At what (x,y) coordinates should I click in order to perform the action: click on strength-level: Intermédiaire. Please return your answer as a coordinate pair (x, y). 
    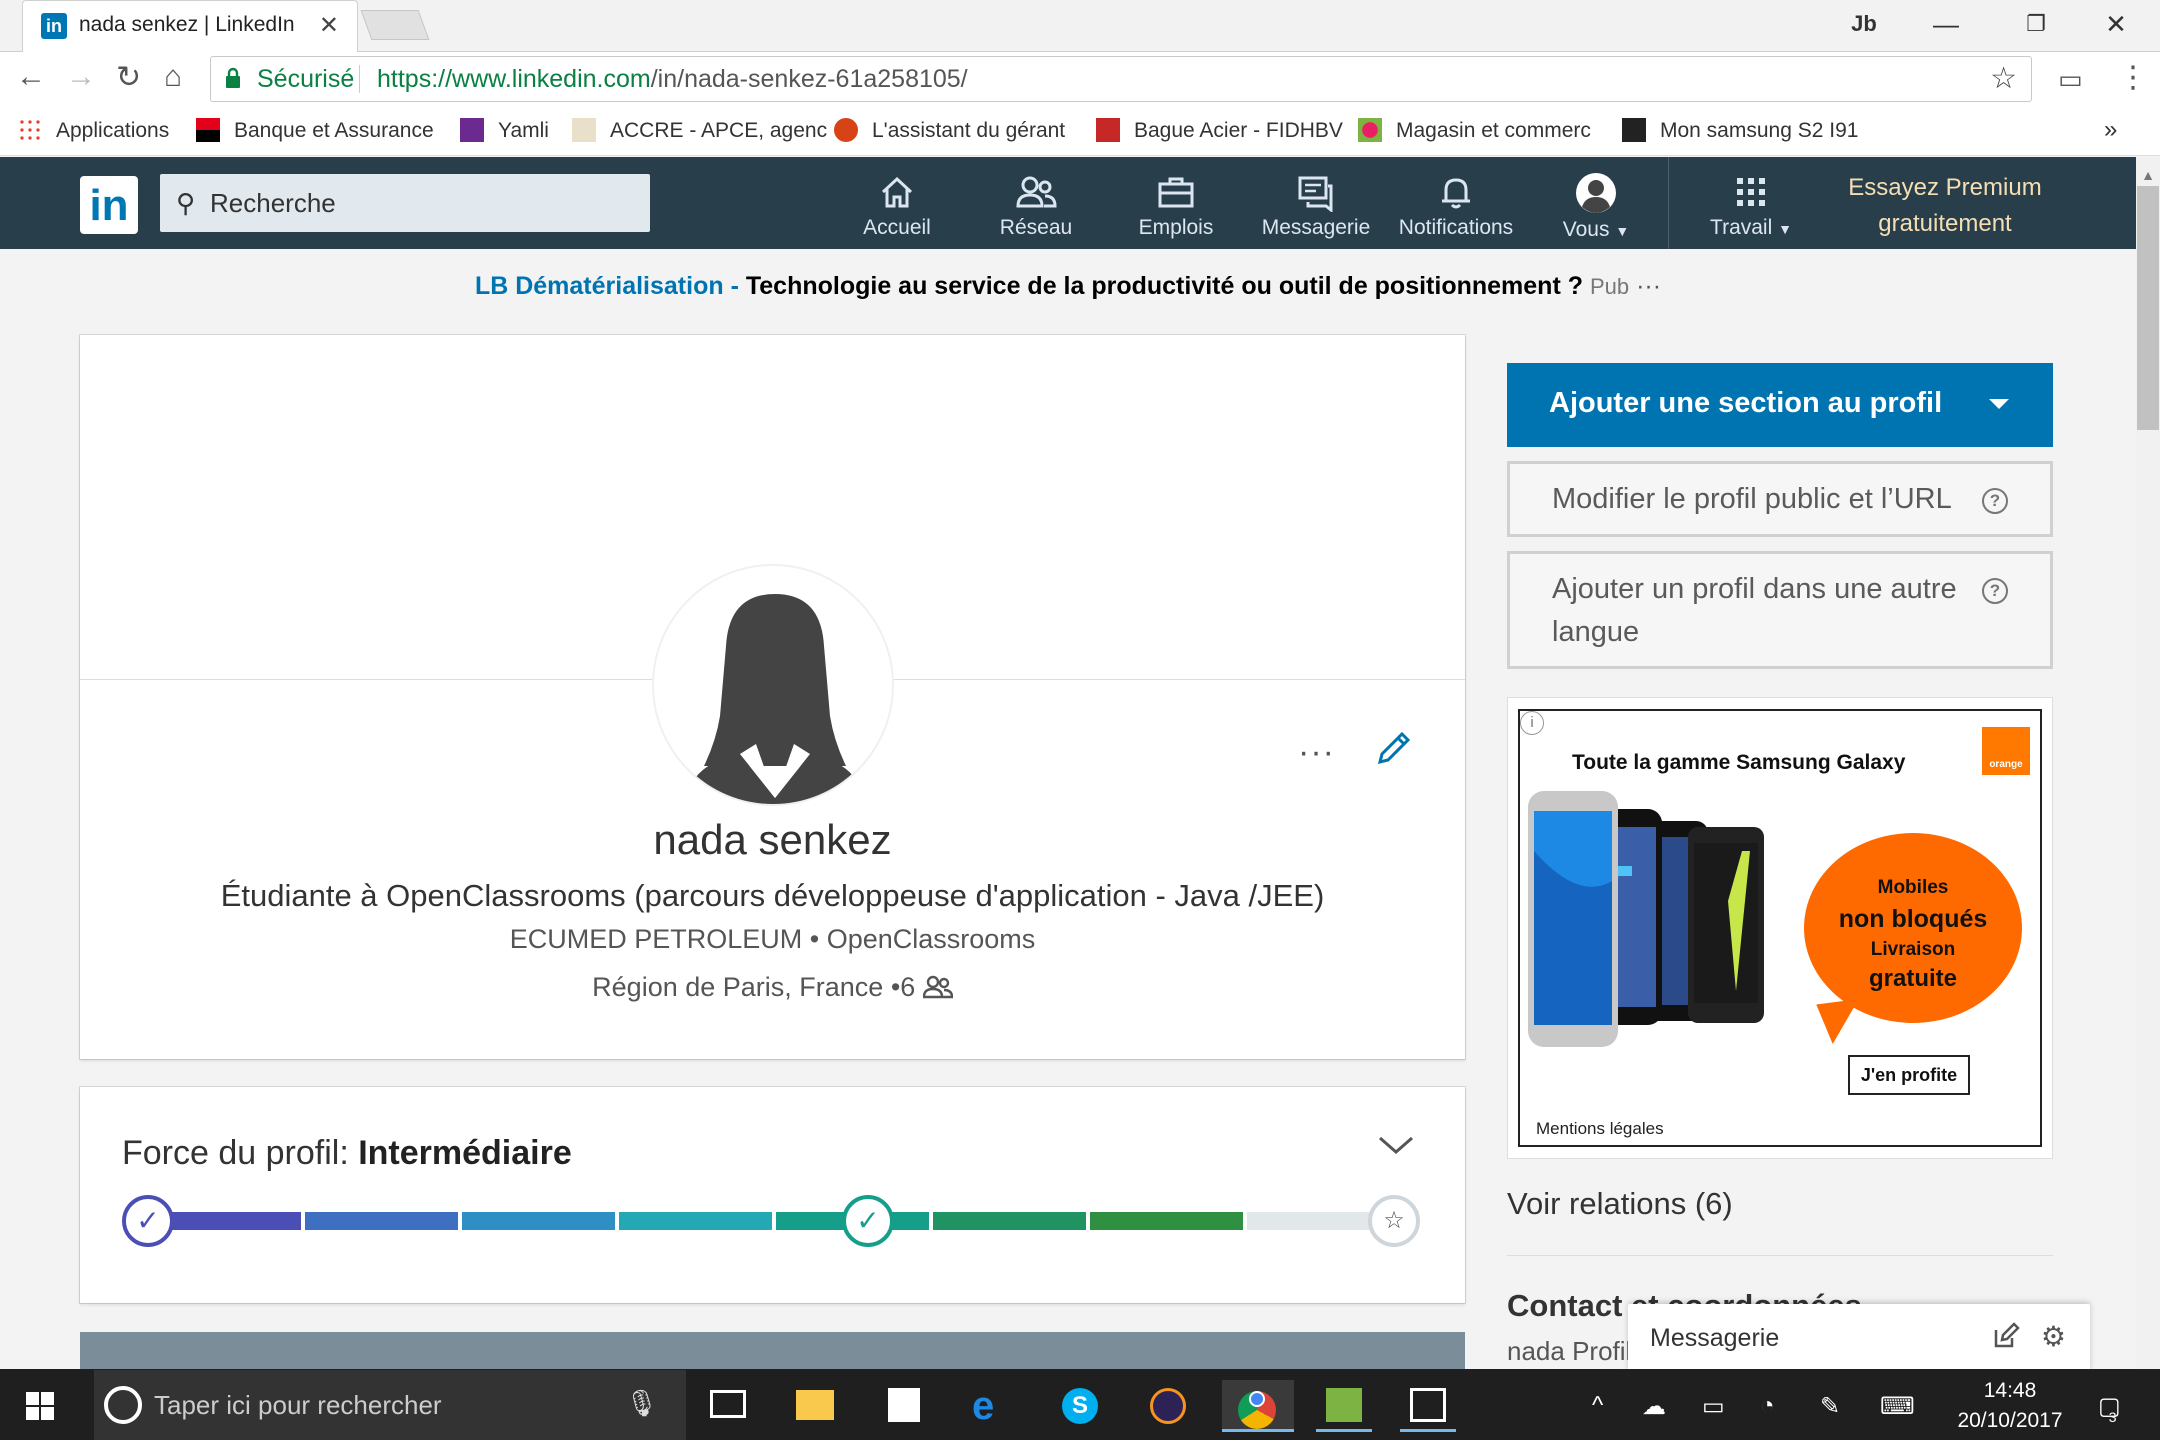
    Looking at the image, I should click on (465, 1153).